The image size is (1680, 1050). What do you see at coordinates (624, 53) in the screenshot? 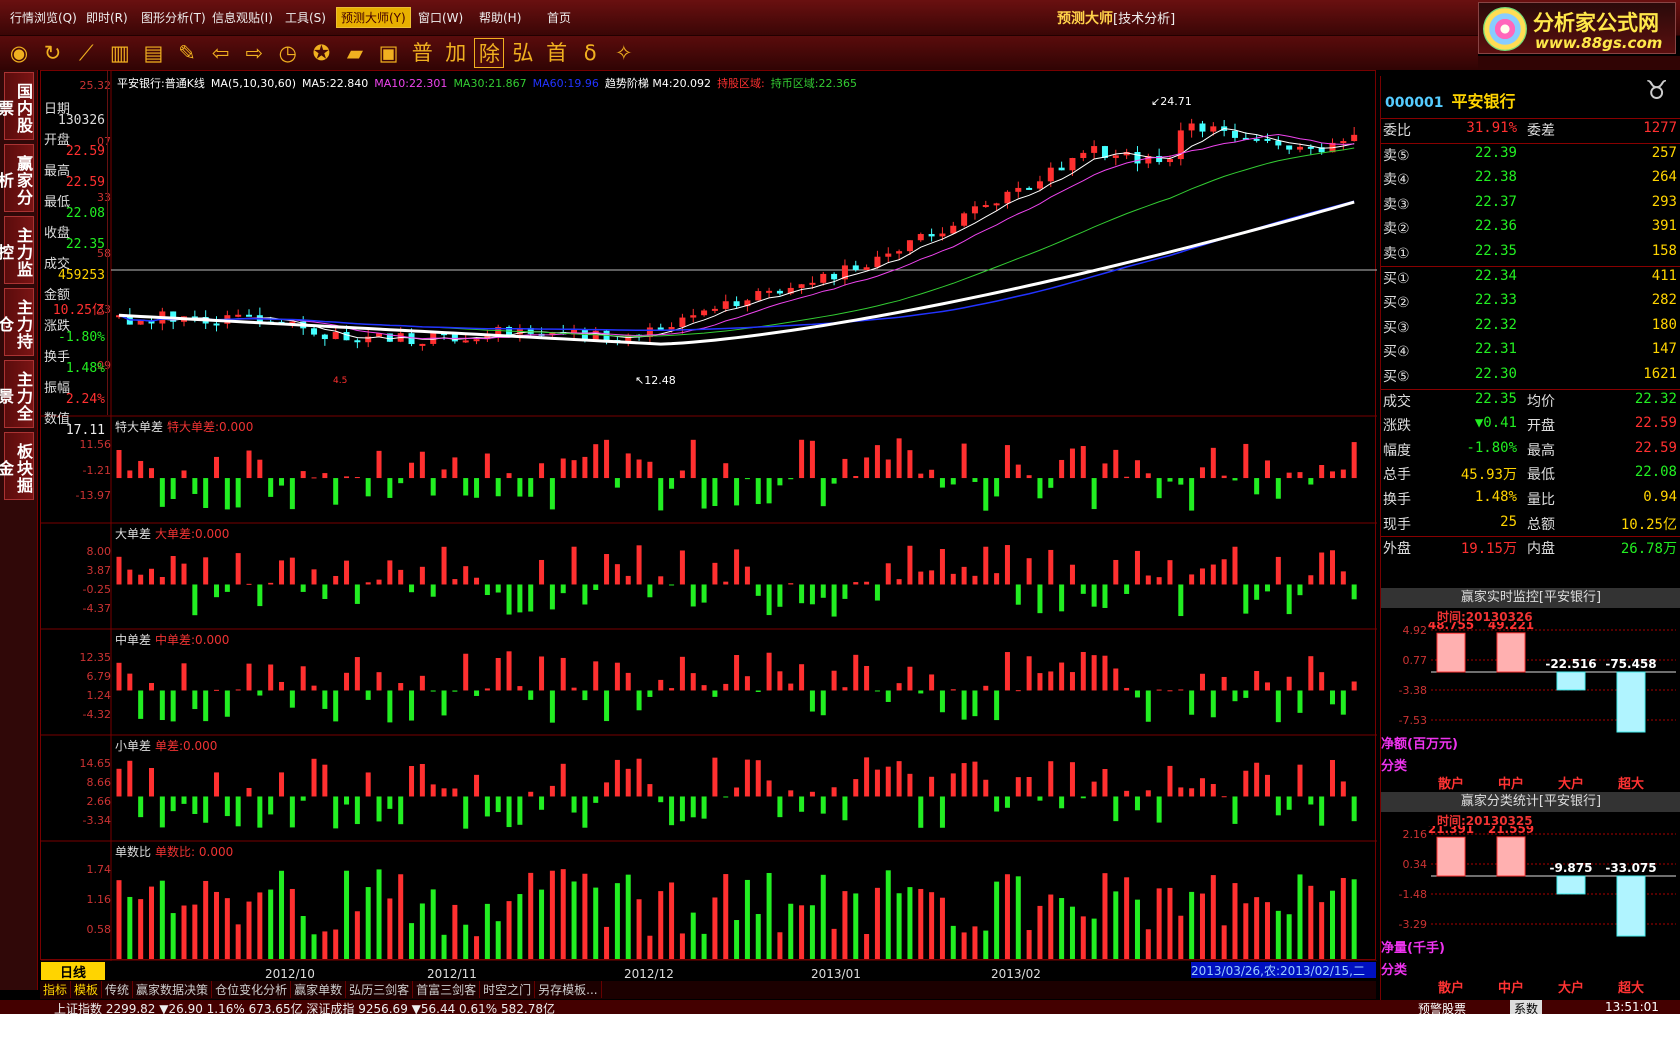
I see `wand-icon: ✧` at bounding box center [624, 53].